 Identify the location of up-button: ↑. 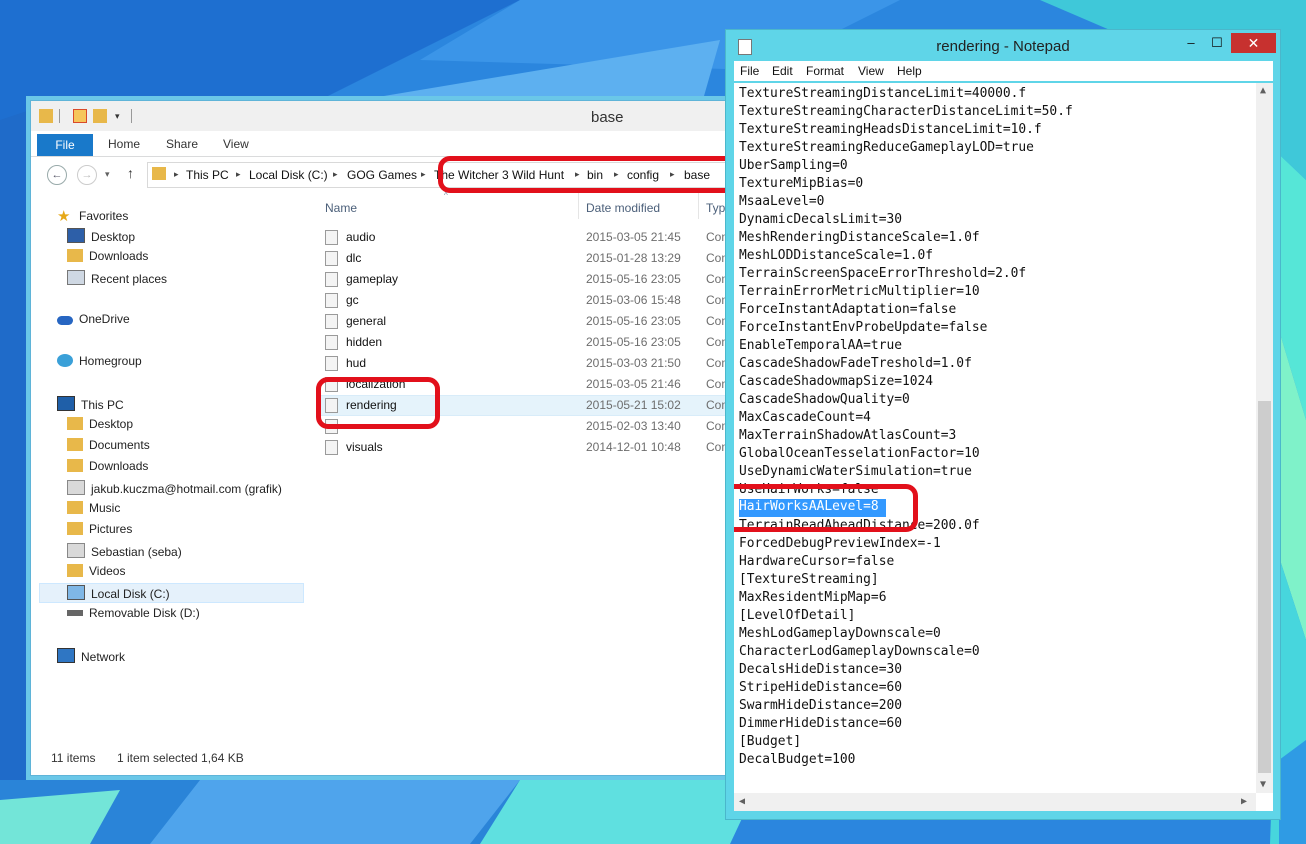
(130, 173).